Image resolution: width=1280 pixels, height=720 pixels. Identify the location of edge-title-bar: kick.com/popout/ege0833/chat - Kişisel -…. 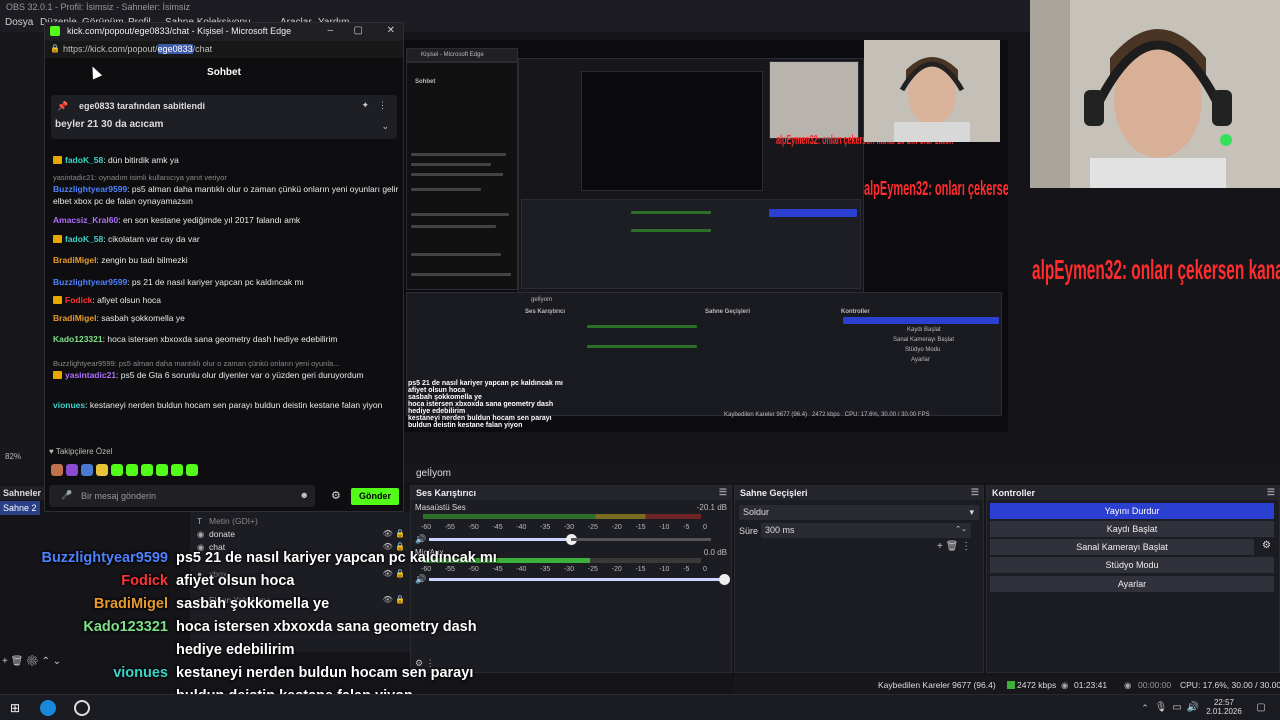
(224, 32).